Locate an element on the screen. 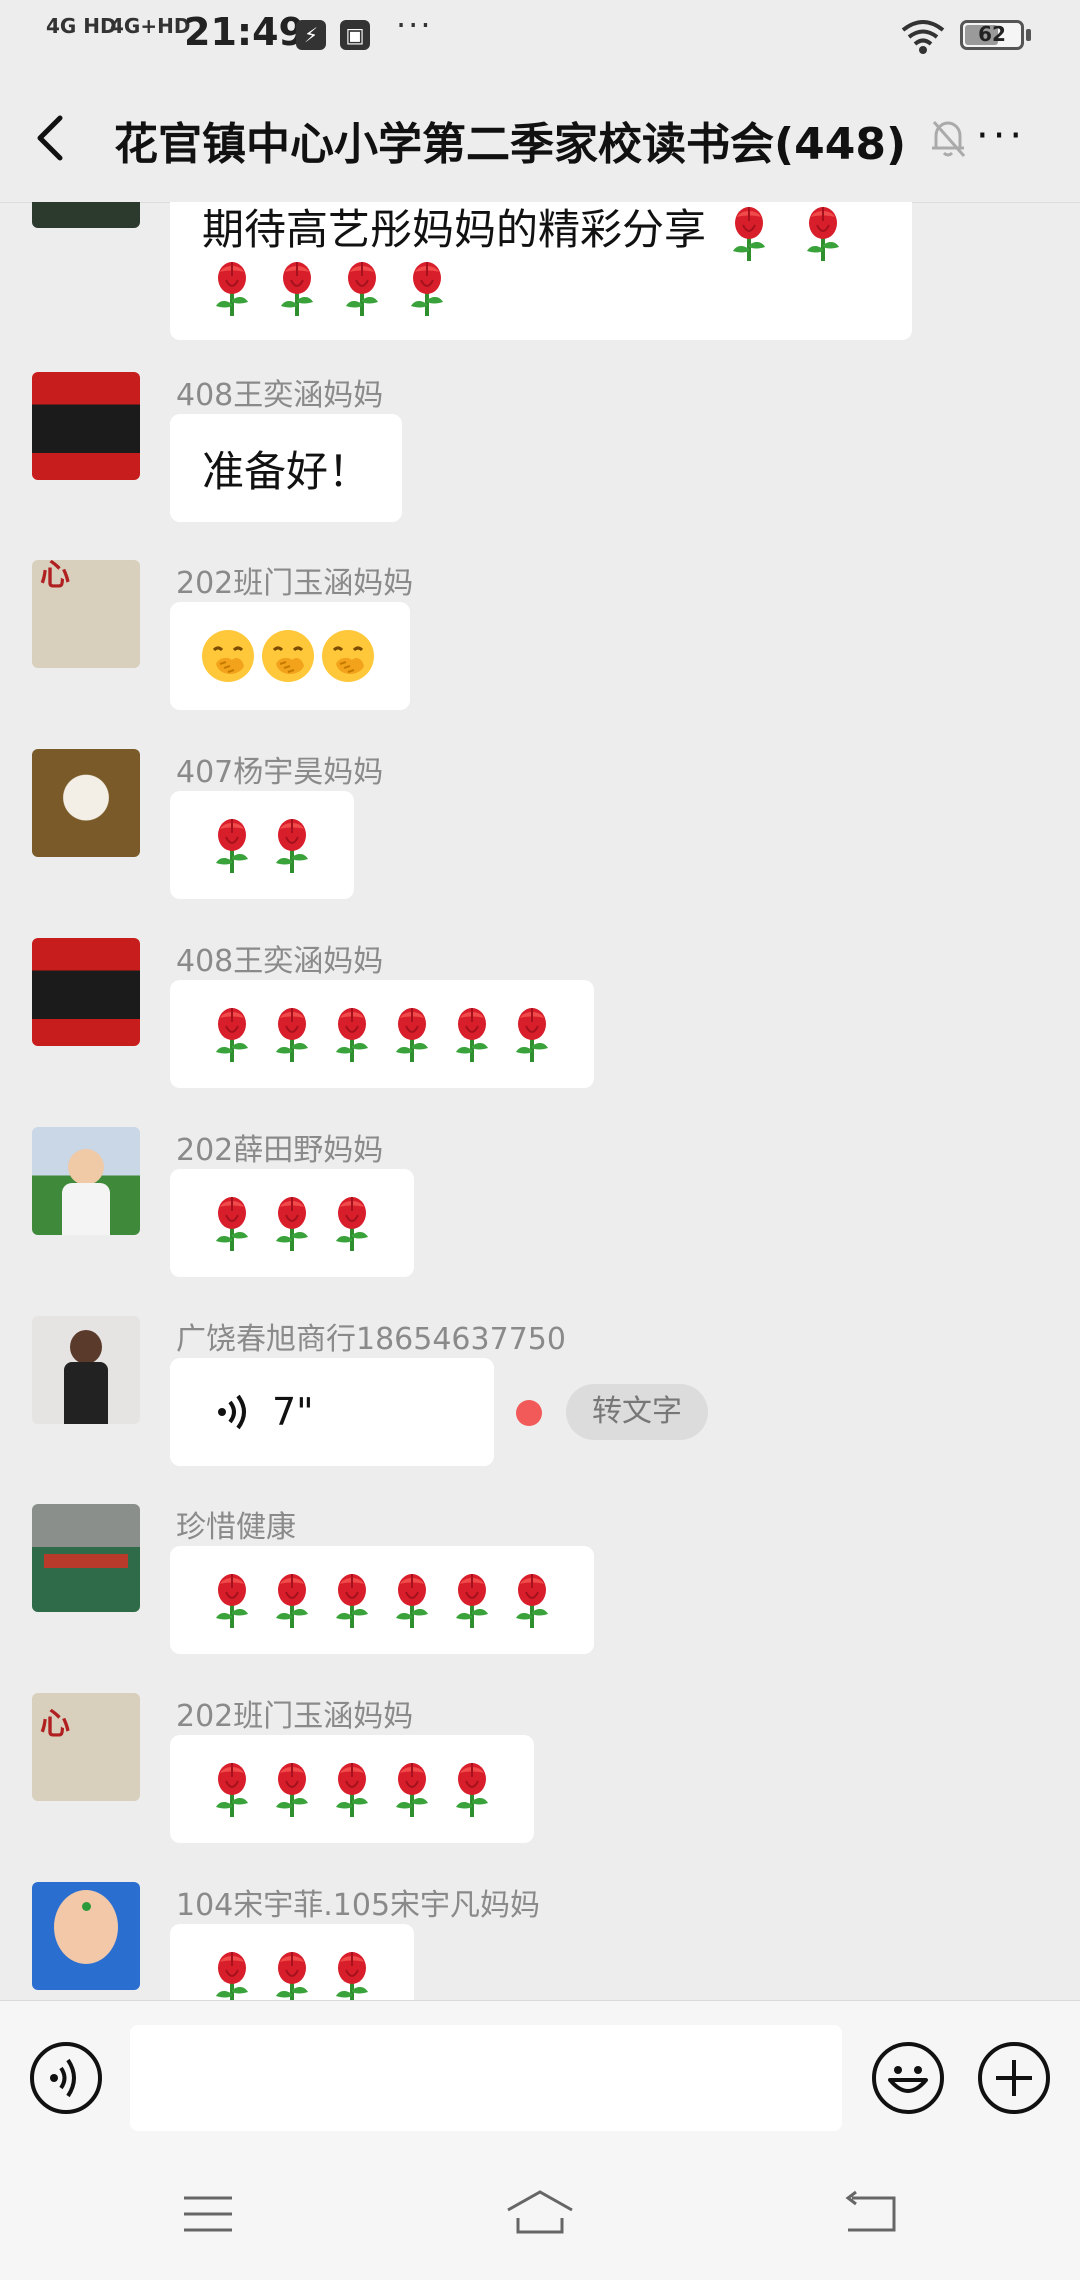  voice-message-bubble: 7" is located at coordinates (332, 1412).